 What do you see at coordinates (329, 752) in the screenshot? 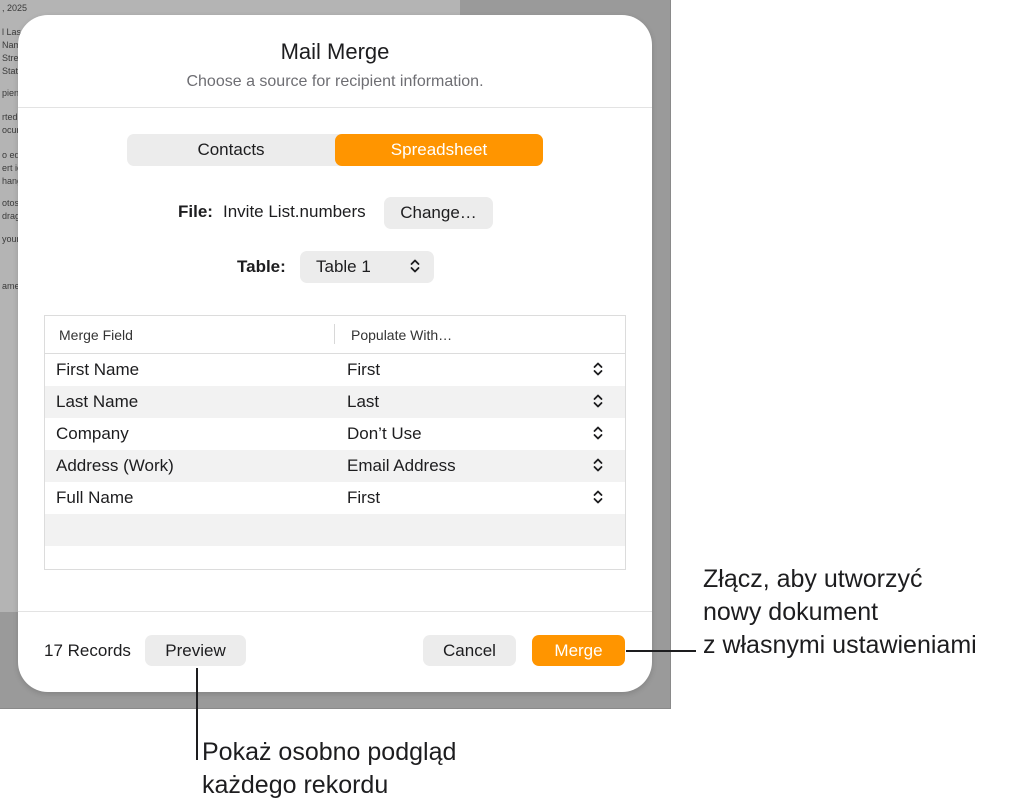
I see `callout-line-text: Pokaż osobno podgląd` at bounding box center [329, 752].